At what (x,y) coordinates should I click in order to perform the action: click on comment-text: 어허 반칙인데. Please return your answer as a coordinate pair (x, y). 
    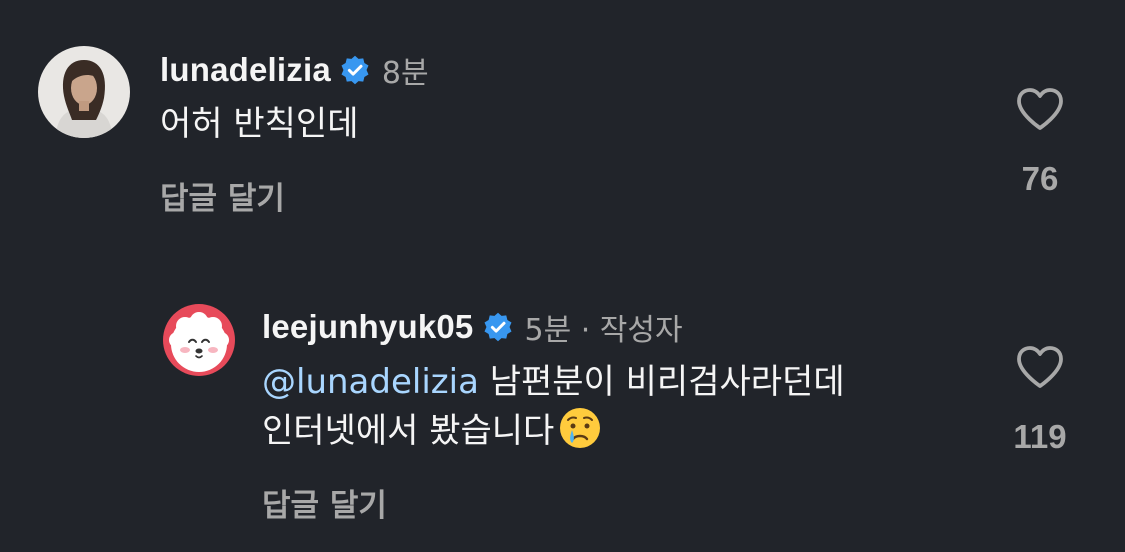
    Looking at the image, I should click on (259, 124).